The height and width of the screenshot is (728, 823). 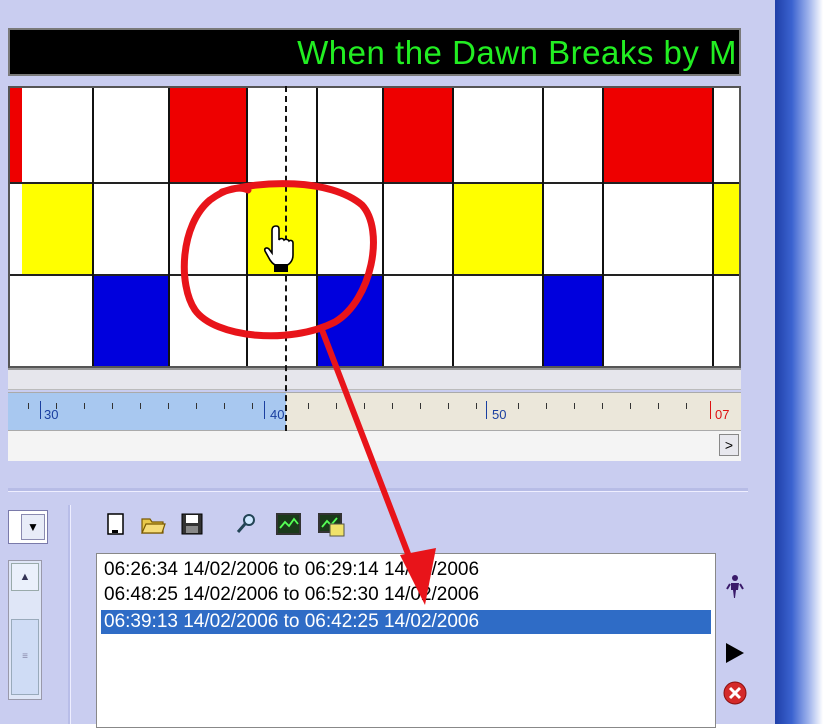 What do you see at coordinates (51, 414) in the screenshot?
I see `ruler-label: 30` at bounding box center [51, 414].